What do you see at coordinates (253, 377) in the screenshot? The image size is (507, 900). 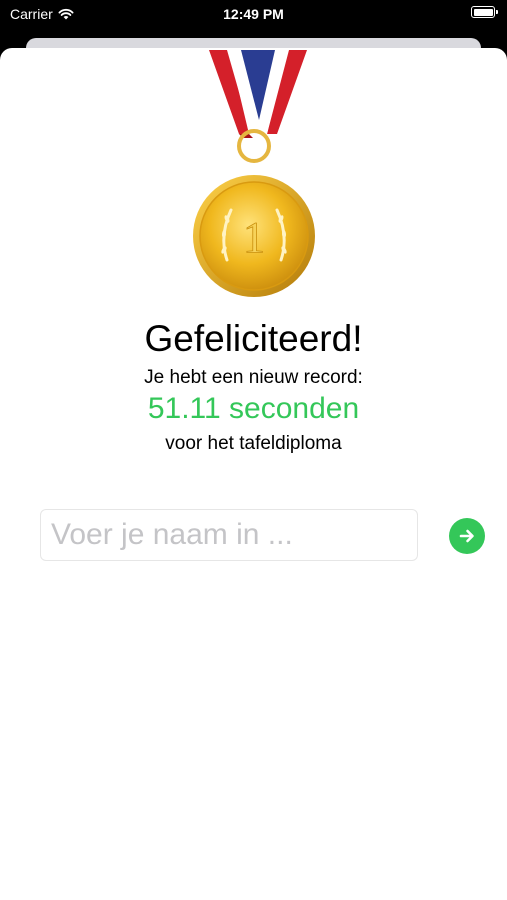 I see `new-record-label: Je hebt een nieuw record:` at bounding box center [253, 377].